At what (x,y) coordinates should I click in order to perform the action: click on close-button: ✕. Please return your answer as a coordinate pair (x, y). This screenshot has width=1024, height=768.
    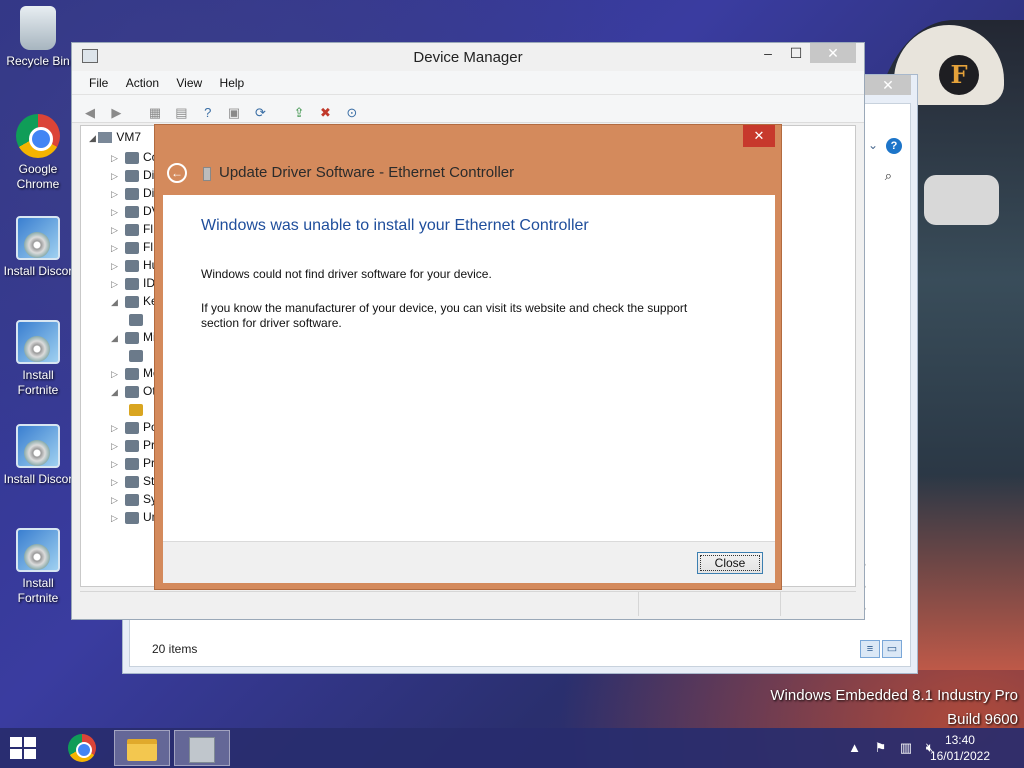
    Looking at the image, I should click on (833, 53).